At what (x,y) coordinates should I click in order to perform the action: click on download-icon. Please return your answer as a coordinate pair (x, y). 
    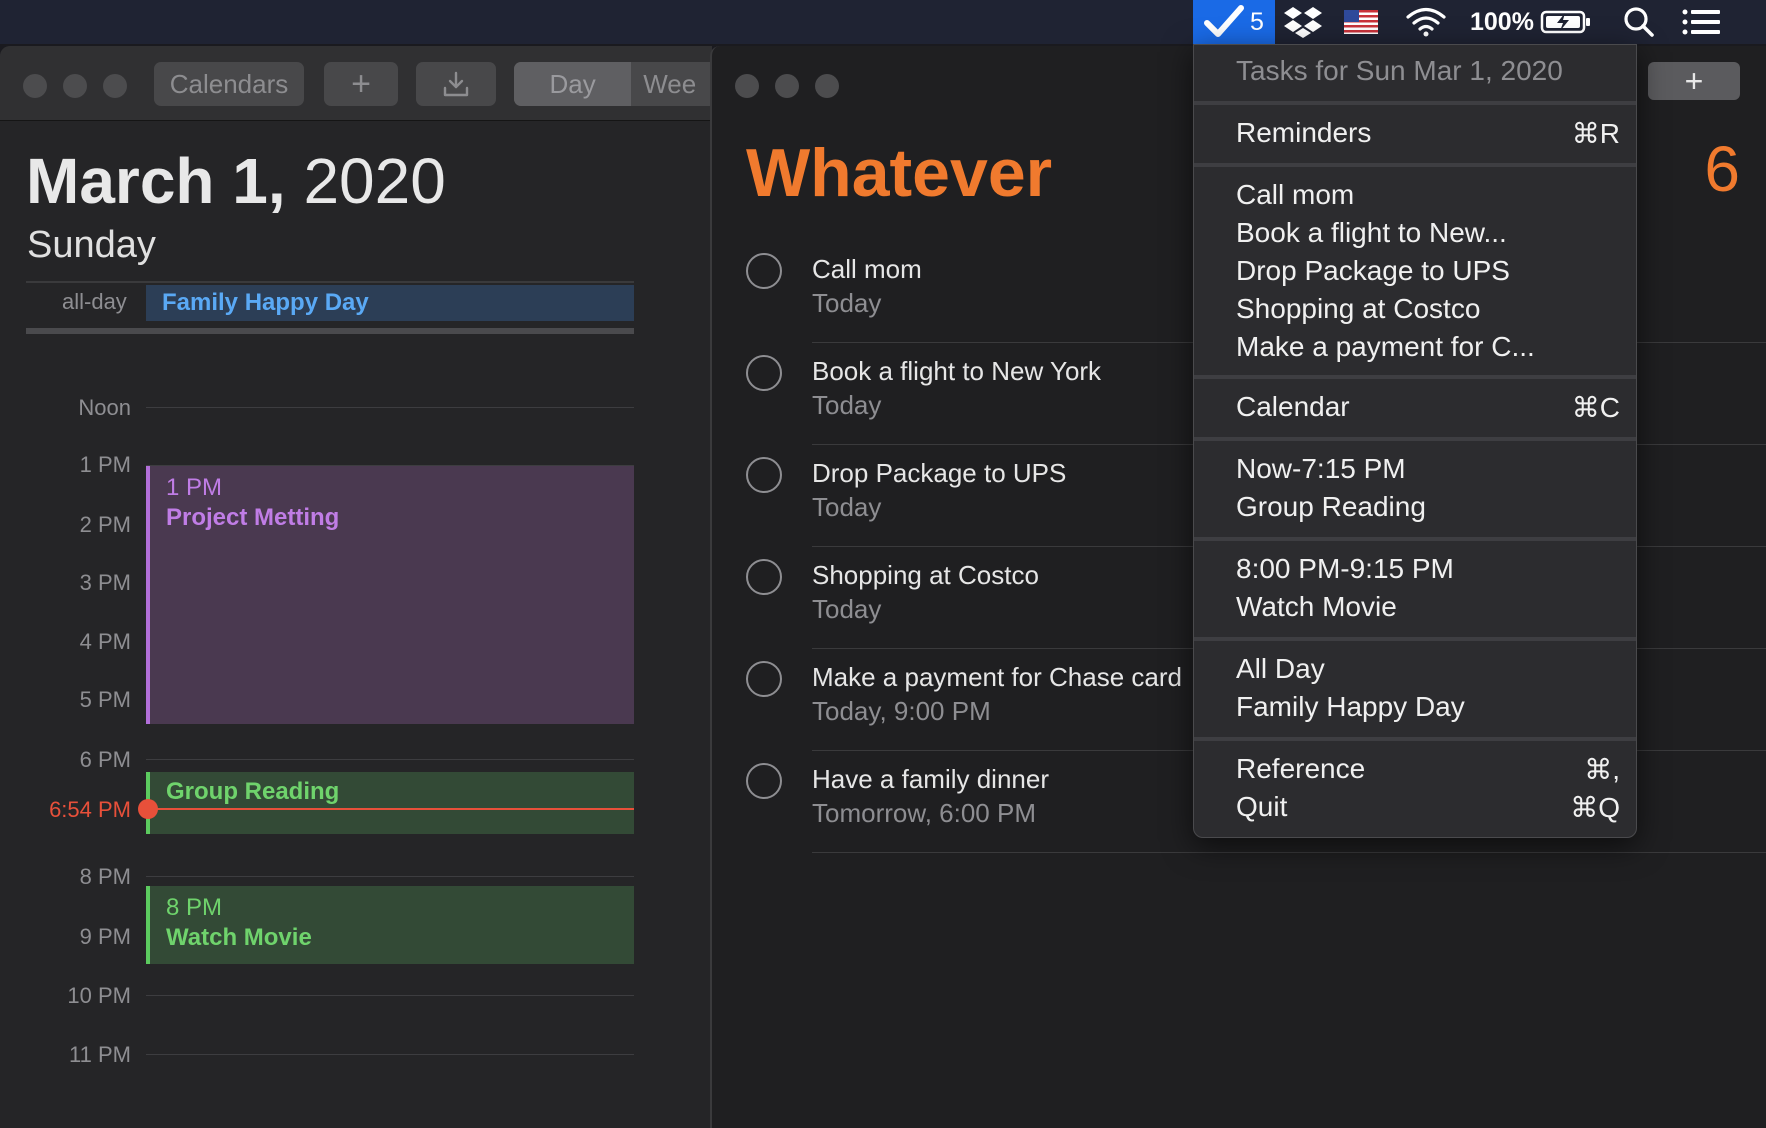
    Looking at the image, I should click on (456, 84).